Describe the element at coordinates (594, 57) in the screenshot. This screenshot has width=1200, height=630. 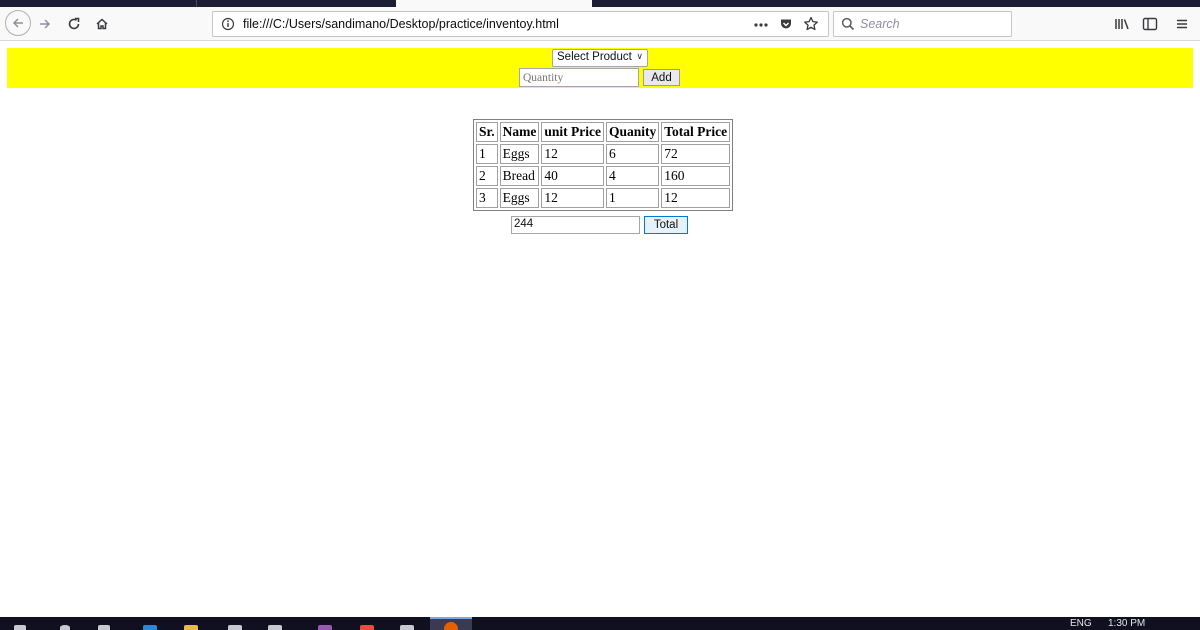
I see `product-select-value: Select Product` at that location.